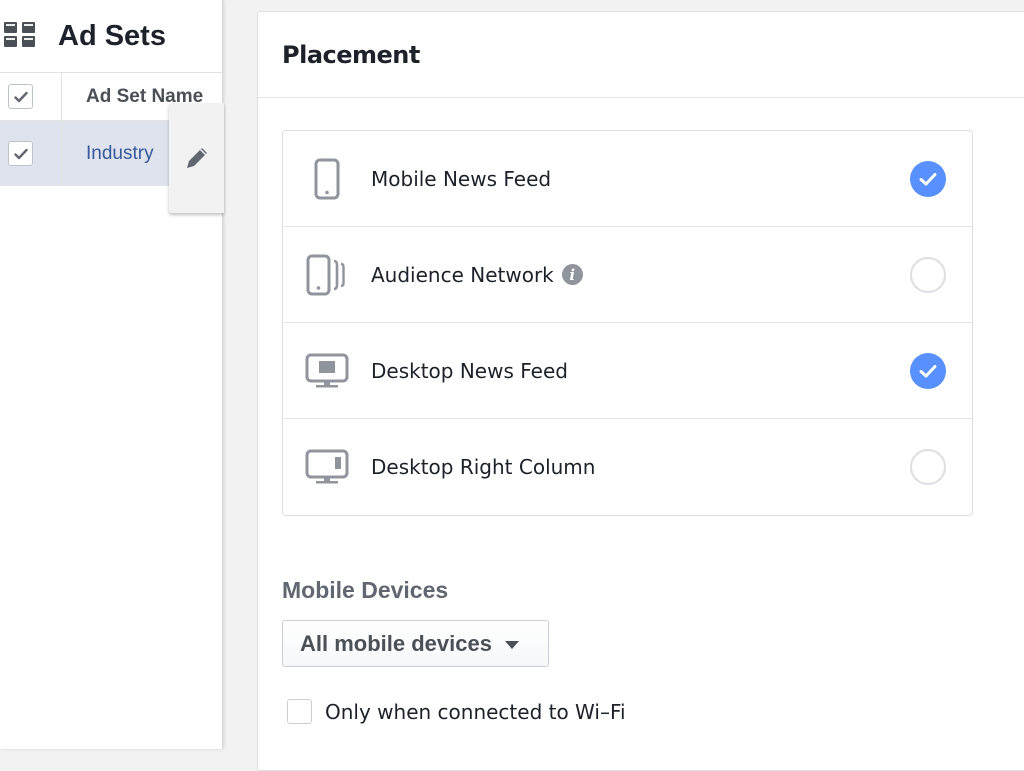 This screenshot has width=1024, height=771. Describe the element at coordinates (462, 274) in the screenshot. I see `placement-label: Audience Network` at that location.